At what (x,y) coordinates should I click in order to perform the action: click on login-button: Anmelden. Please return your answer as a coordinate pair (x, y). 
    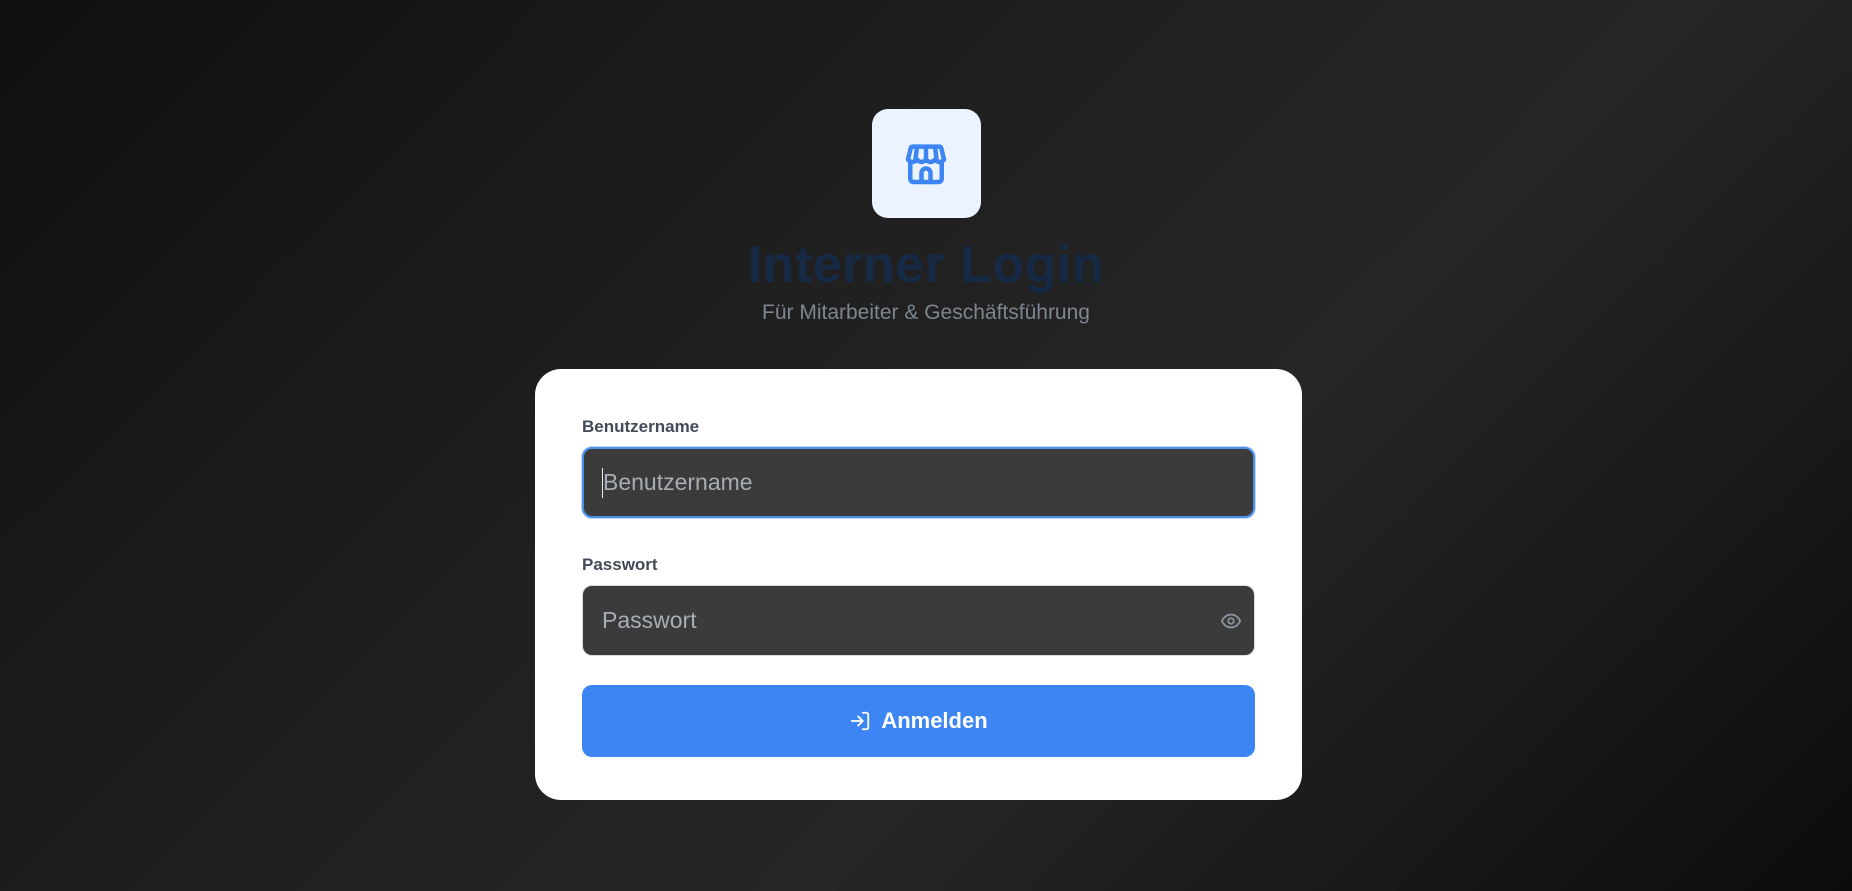
    Looking at the image, I should click on (918, 721).